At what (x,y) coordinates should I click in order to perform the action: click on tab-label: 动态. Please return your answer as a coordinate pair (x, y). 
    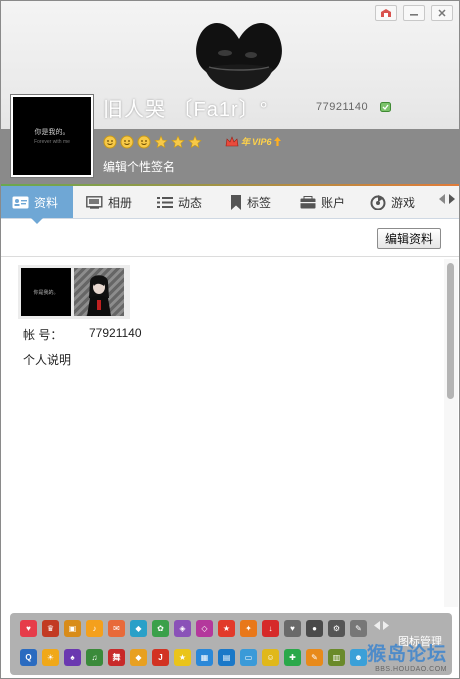
    Looking at the image, I should click on (190, 202).